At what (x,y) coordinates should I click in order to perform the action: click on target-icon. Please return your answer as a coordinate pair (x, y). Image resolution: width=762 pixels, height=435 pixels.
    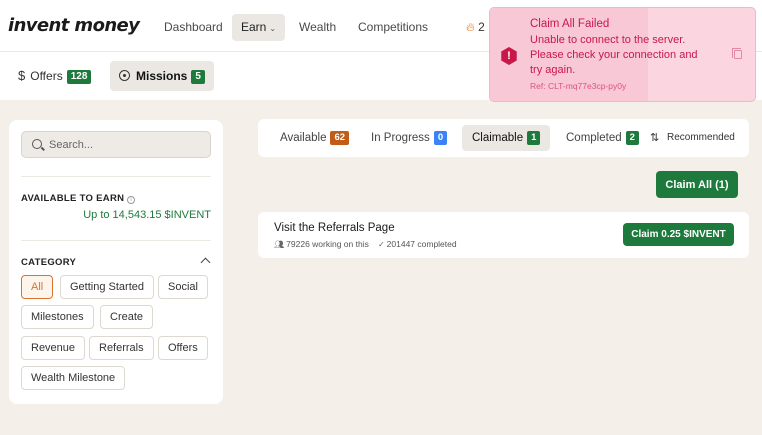
    Looking at the image, I should click on (124, 75).